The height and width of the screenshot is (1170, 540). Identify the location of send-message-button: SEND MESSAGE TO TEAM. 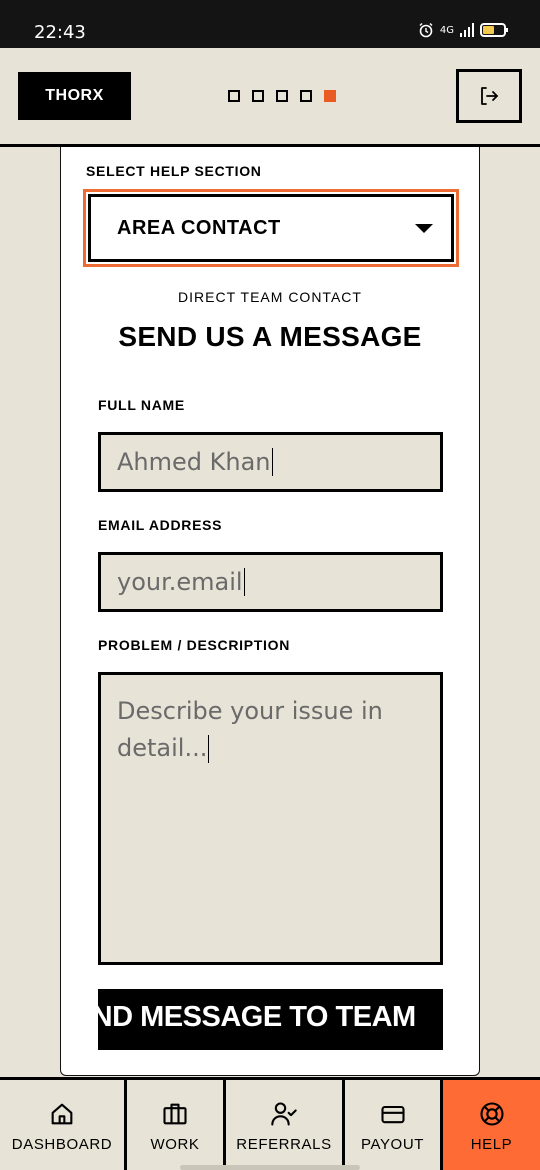
(270, 1019).